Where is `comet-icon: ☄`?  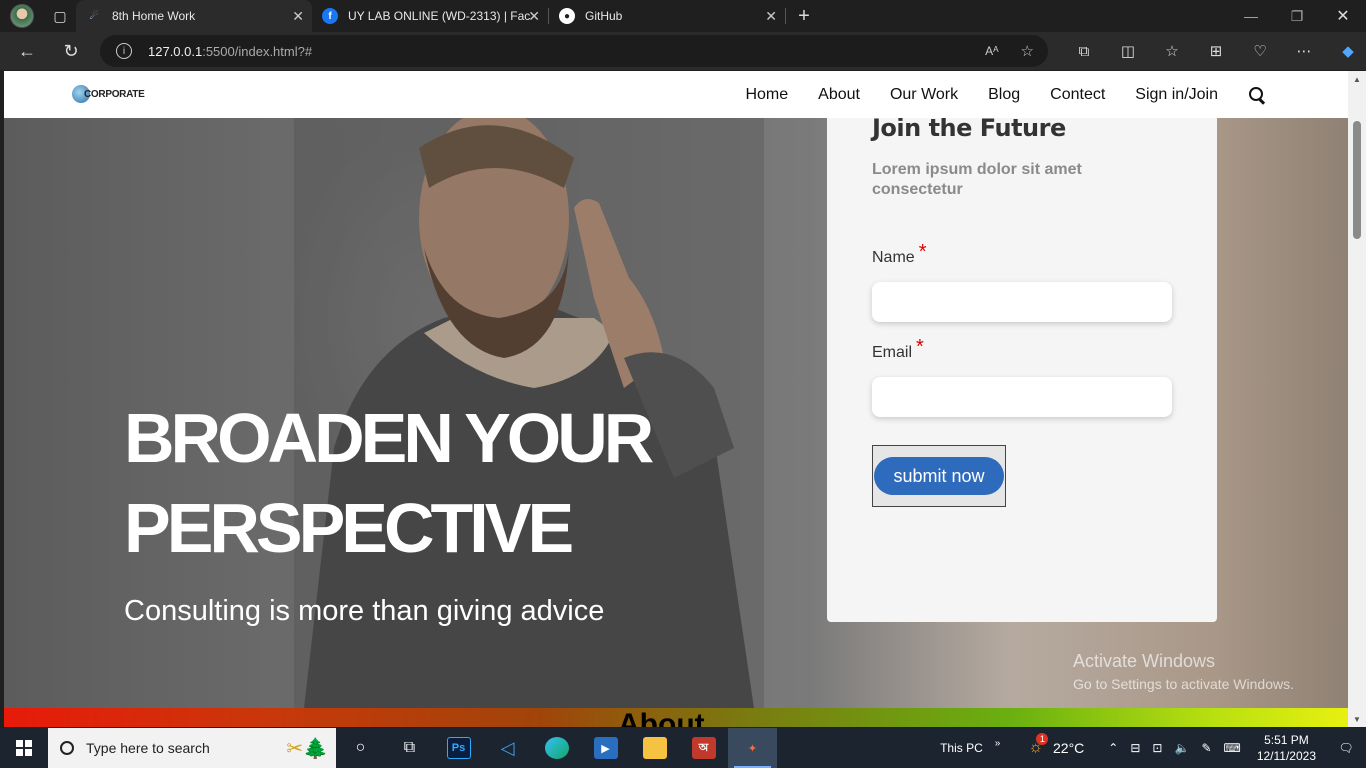 comet-icon: ☄ is located at coordinates (94, 16).